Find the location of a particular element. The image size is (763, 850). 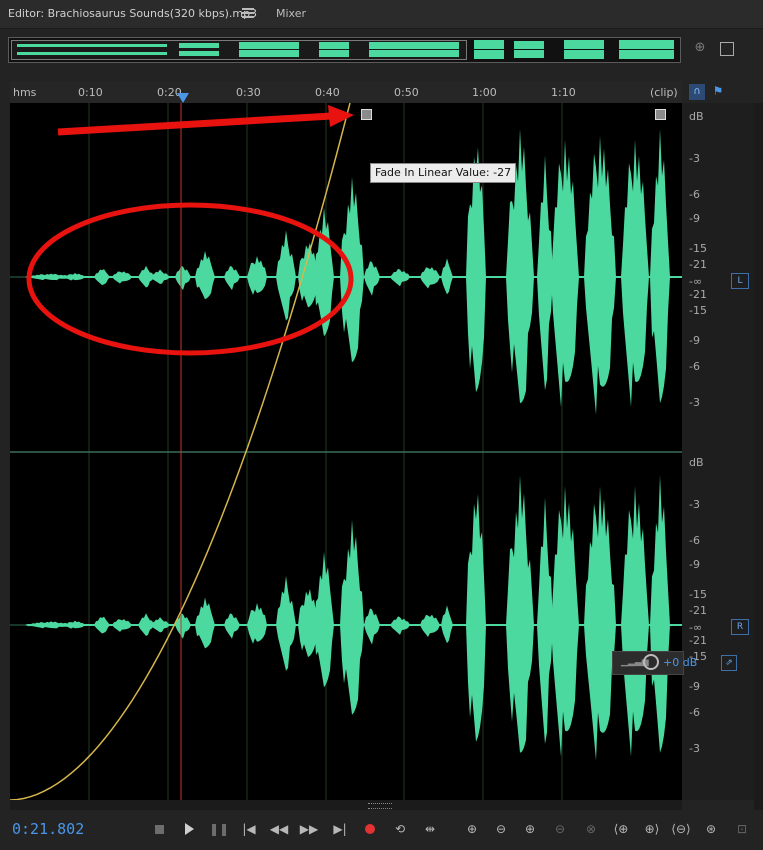

overview-menu-icon is located at coordinates (727, 49).